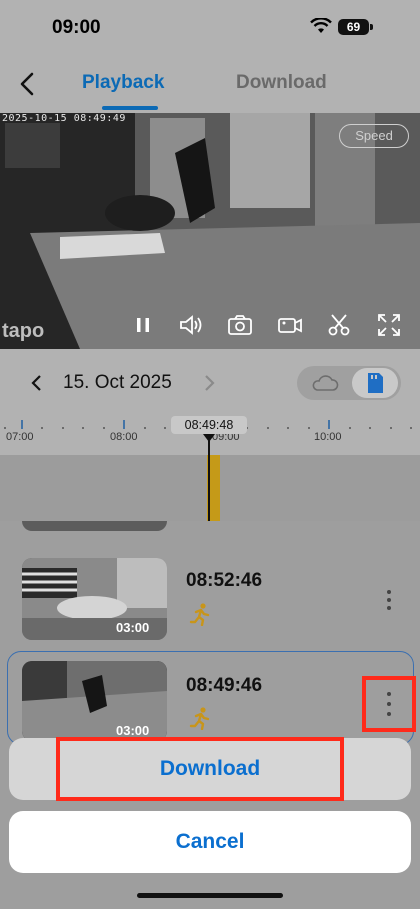  I want to click on volume-button, so click(191, 325).